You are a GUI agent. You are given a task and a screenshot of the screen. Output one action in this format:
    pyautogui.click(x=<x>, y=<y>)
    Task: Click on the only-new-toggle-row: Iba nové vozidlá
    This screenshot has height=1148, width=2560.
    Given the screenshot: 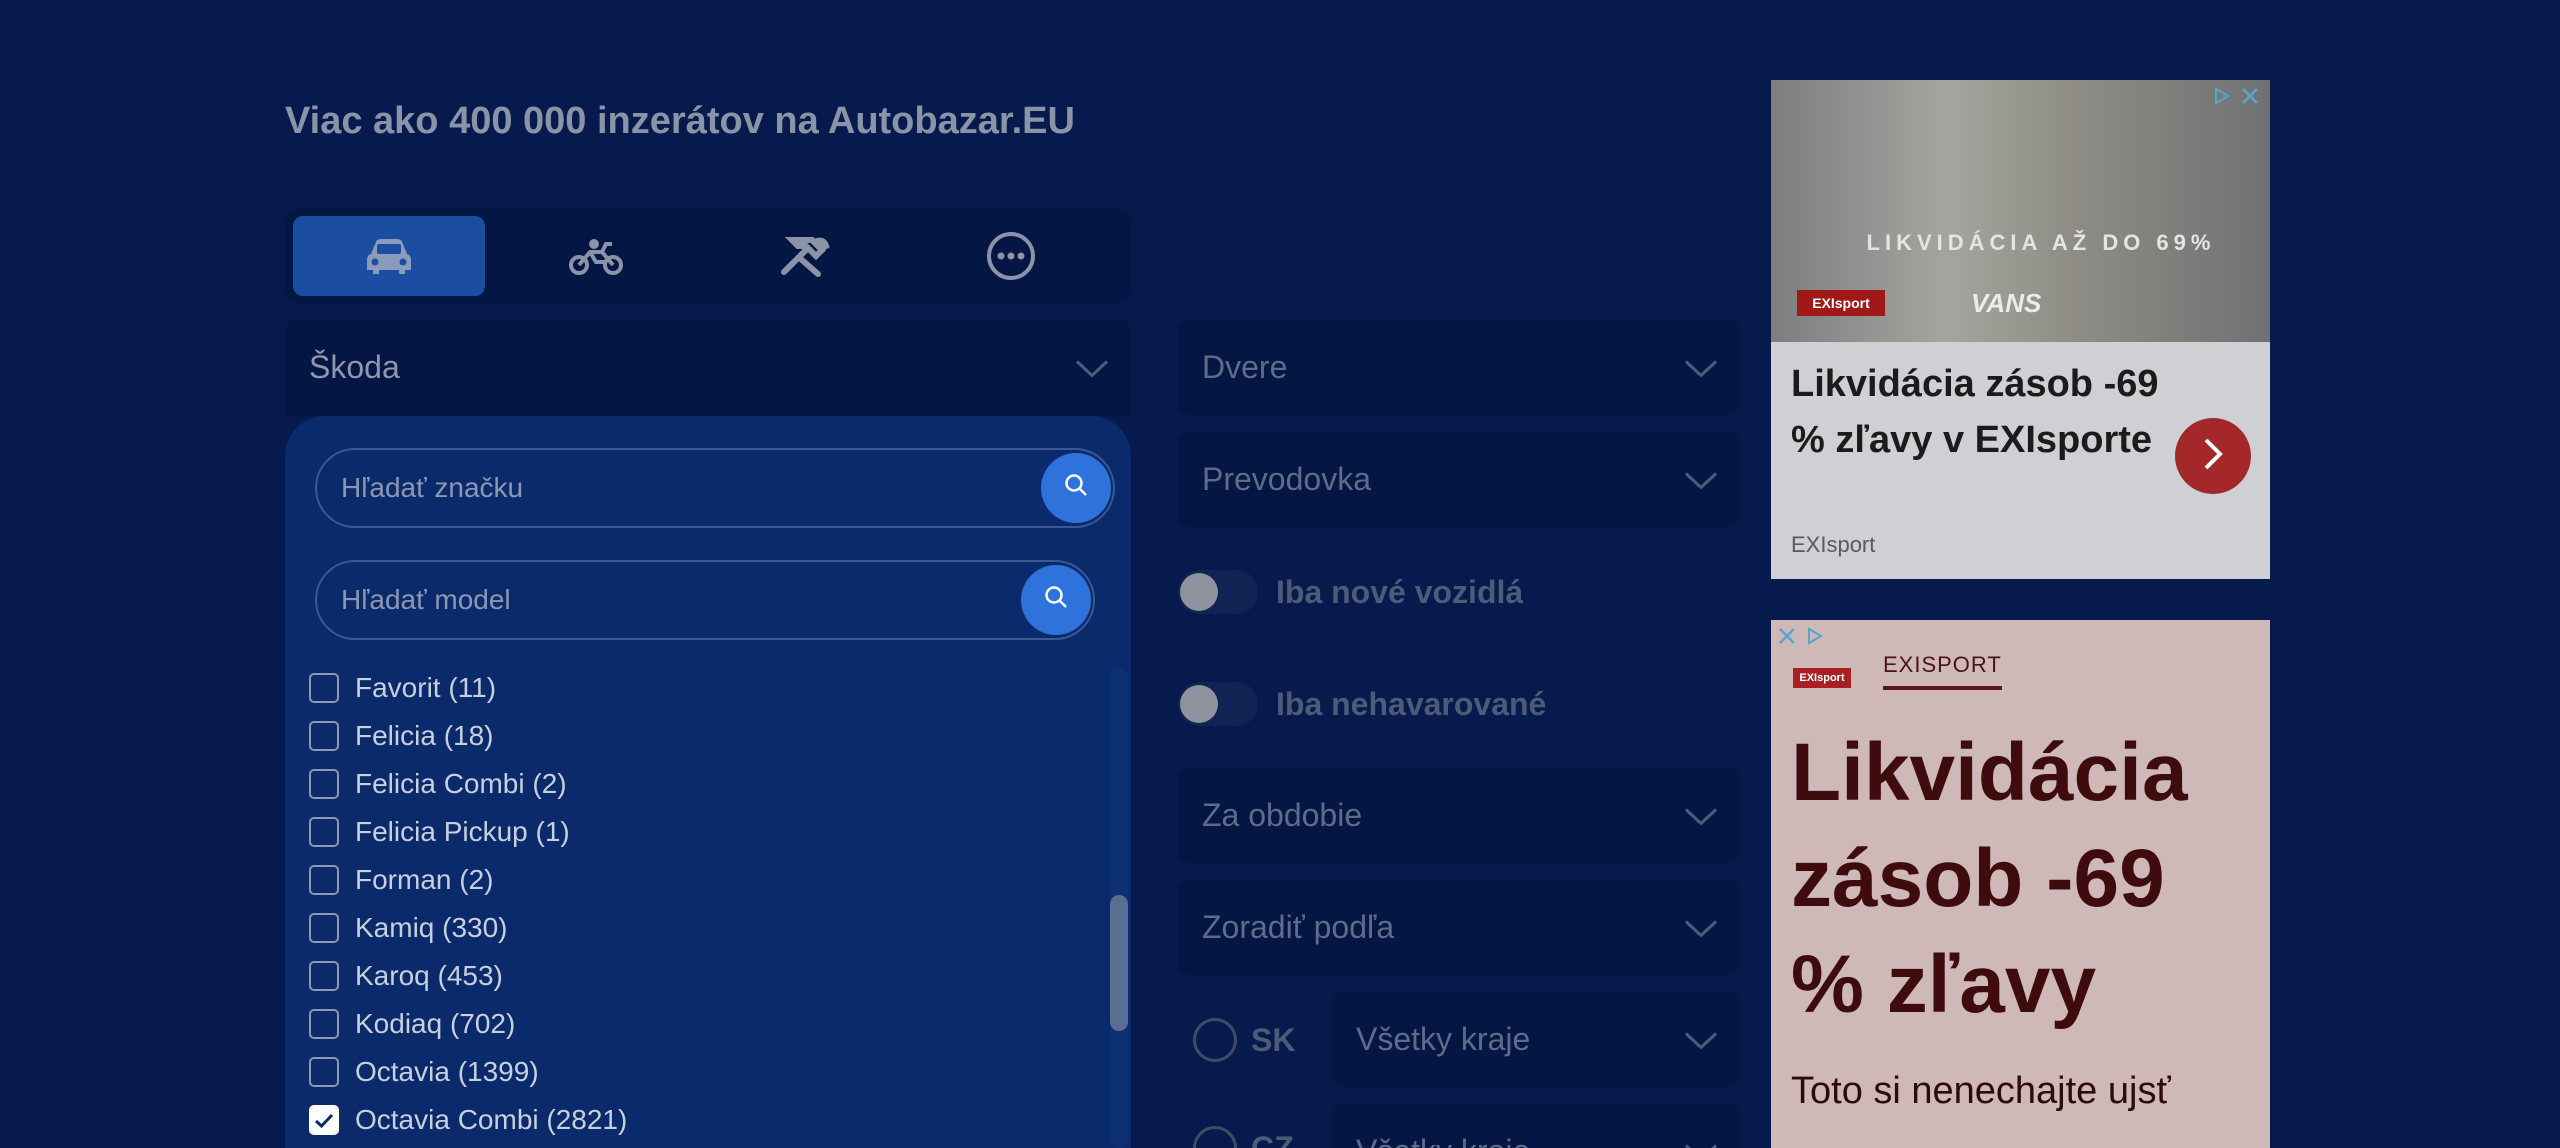 What is the action you would take?
    pyautogui.click(x=1350, y=592)
    